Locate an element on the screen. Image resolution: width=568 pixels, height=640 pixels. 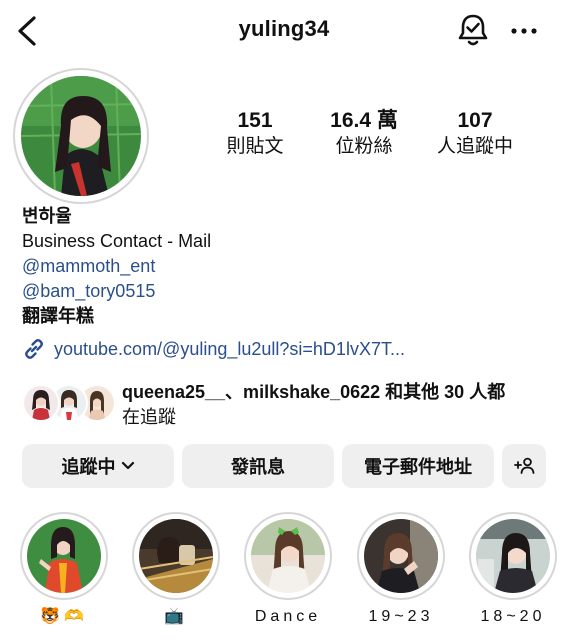
posts-label: 則貼文 is located at coordinates (255, 146).